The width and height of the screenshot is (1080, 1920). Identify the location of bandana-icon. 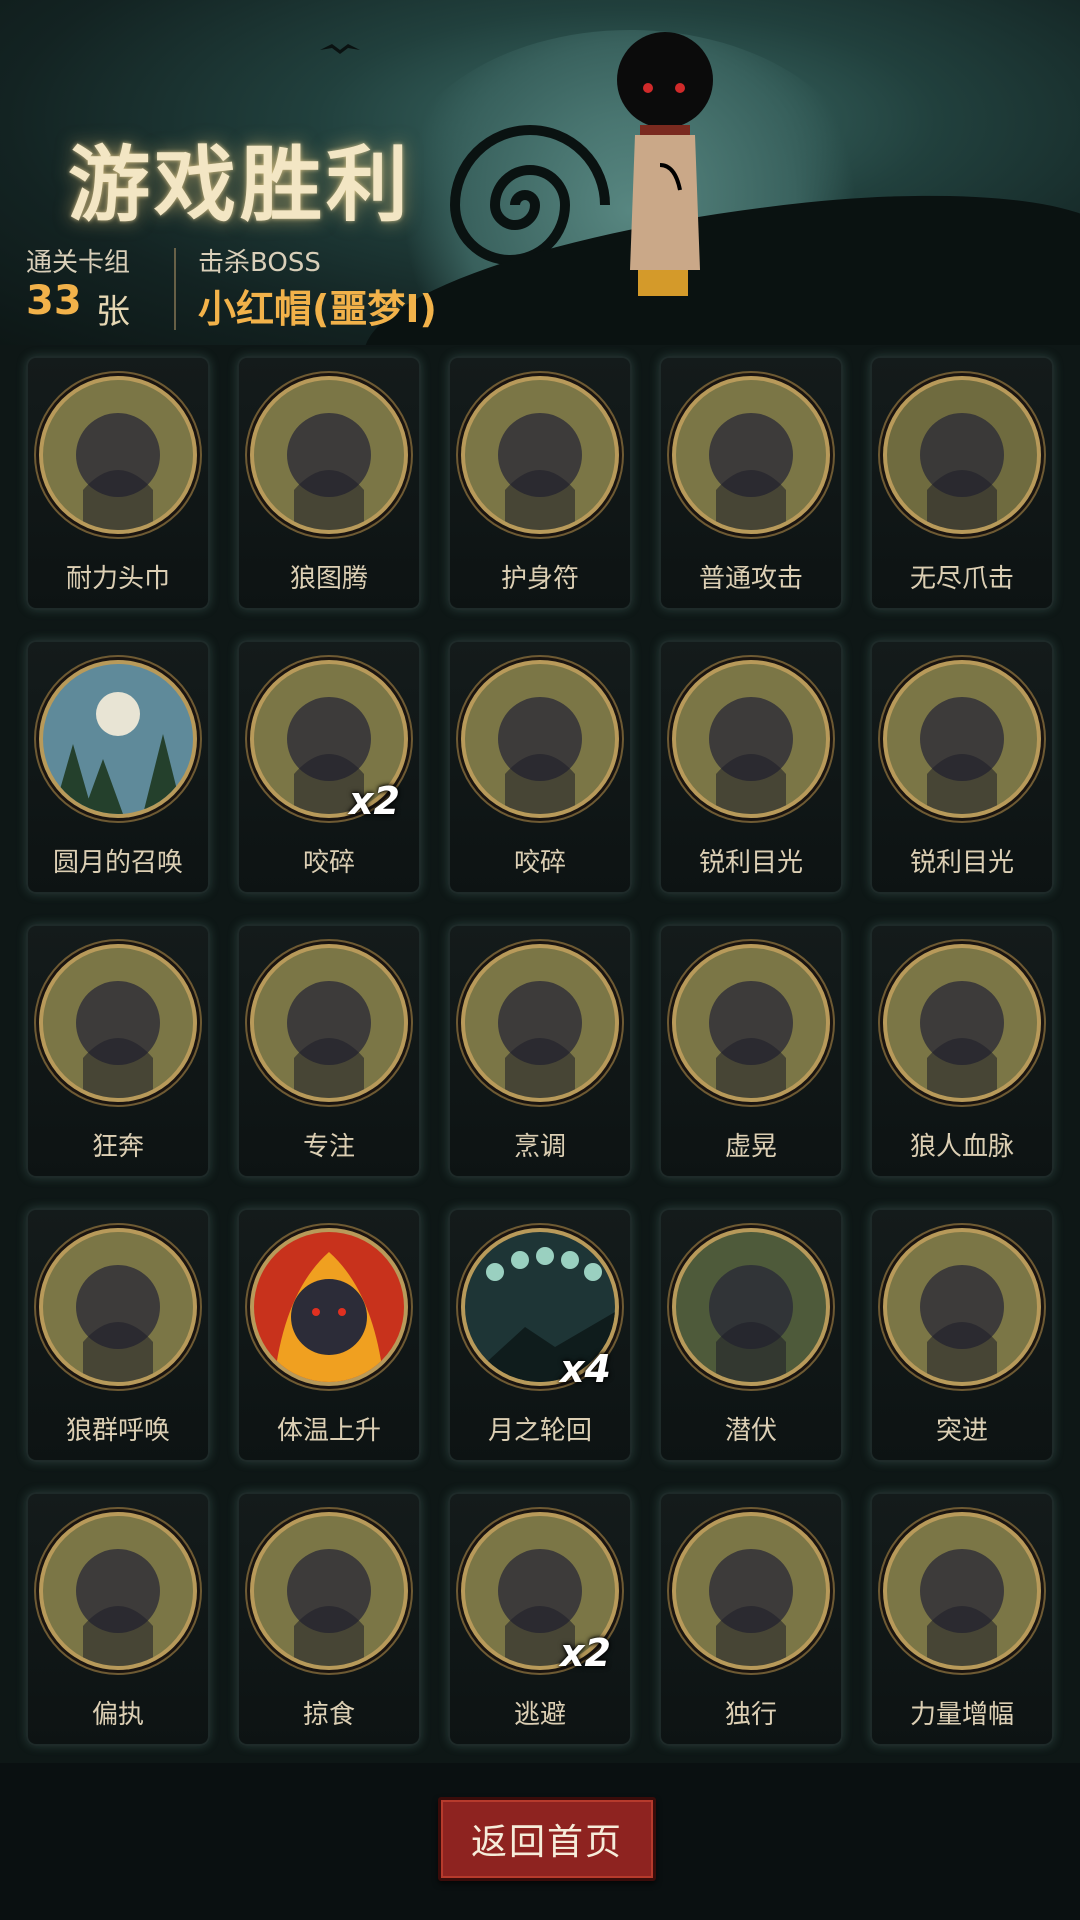
(118, 455).